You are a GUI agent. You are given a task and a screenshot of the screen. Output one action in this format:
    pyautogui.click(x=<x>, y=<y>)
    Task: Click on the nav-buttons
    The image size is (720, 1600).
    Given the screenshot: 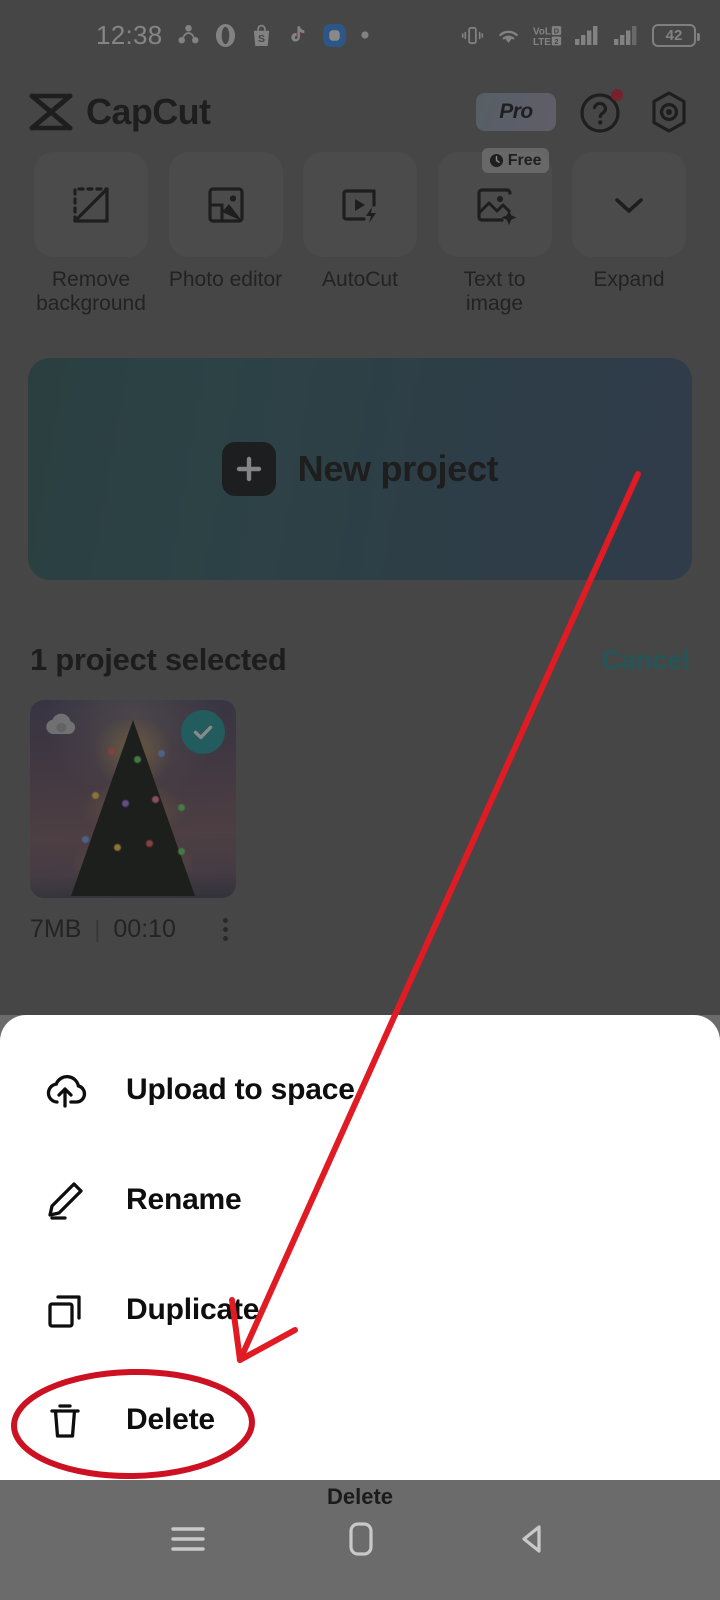 What is the action you would take?
    pyautogui.click(x=360, y=1539)
    